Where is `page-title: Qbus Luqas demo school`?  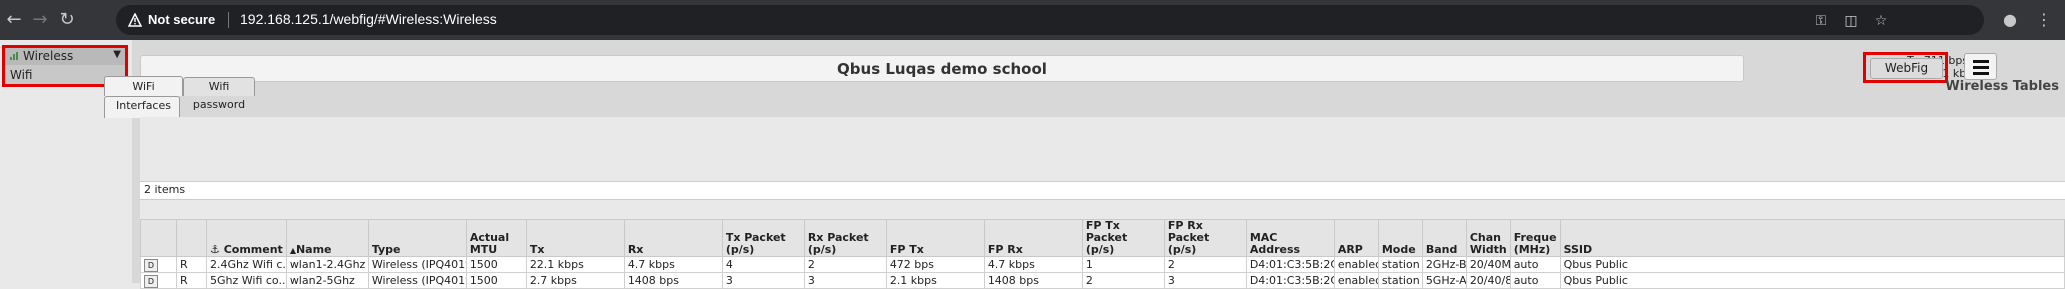 page-title: Qbus Luqas demo school is located at coordinates (942, 69).